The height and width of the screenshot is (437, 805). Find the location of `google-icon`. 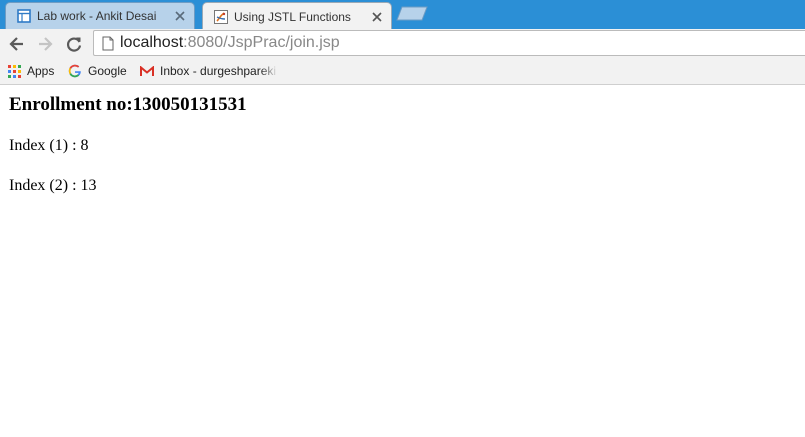

google-icon is located at coordinates (74, 71).